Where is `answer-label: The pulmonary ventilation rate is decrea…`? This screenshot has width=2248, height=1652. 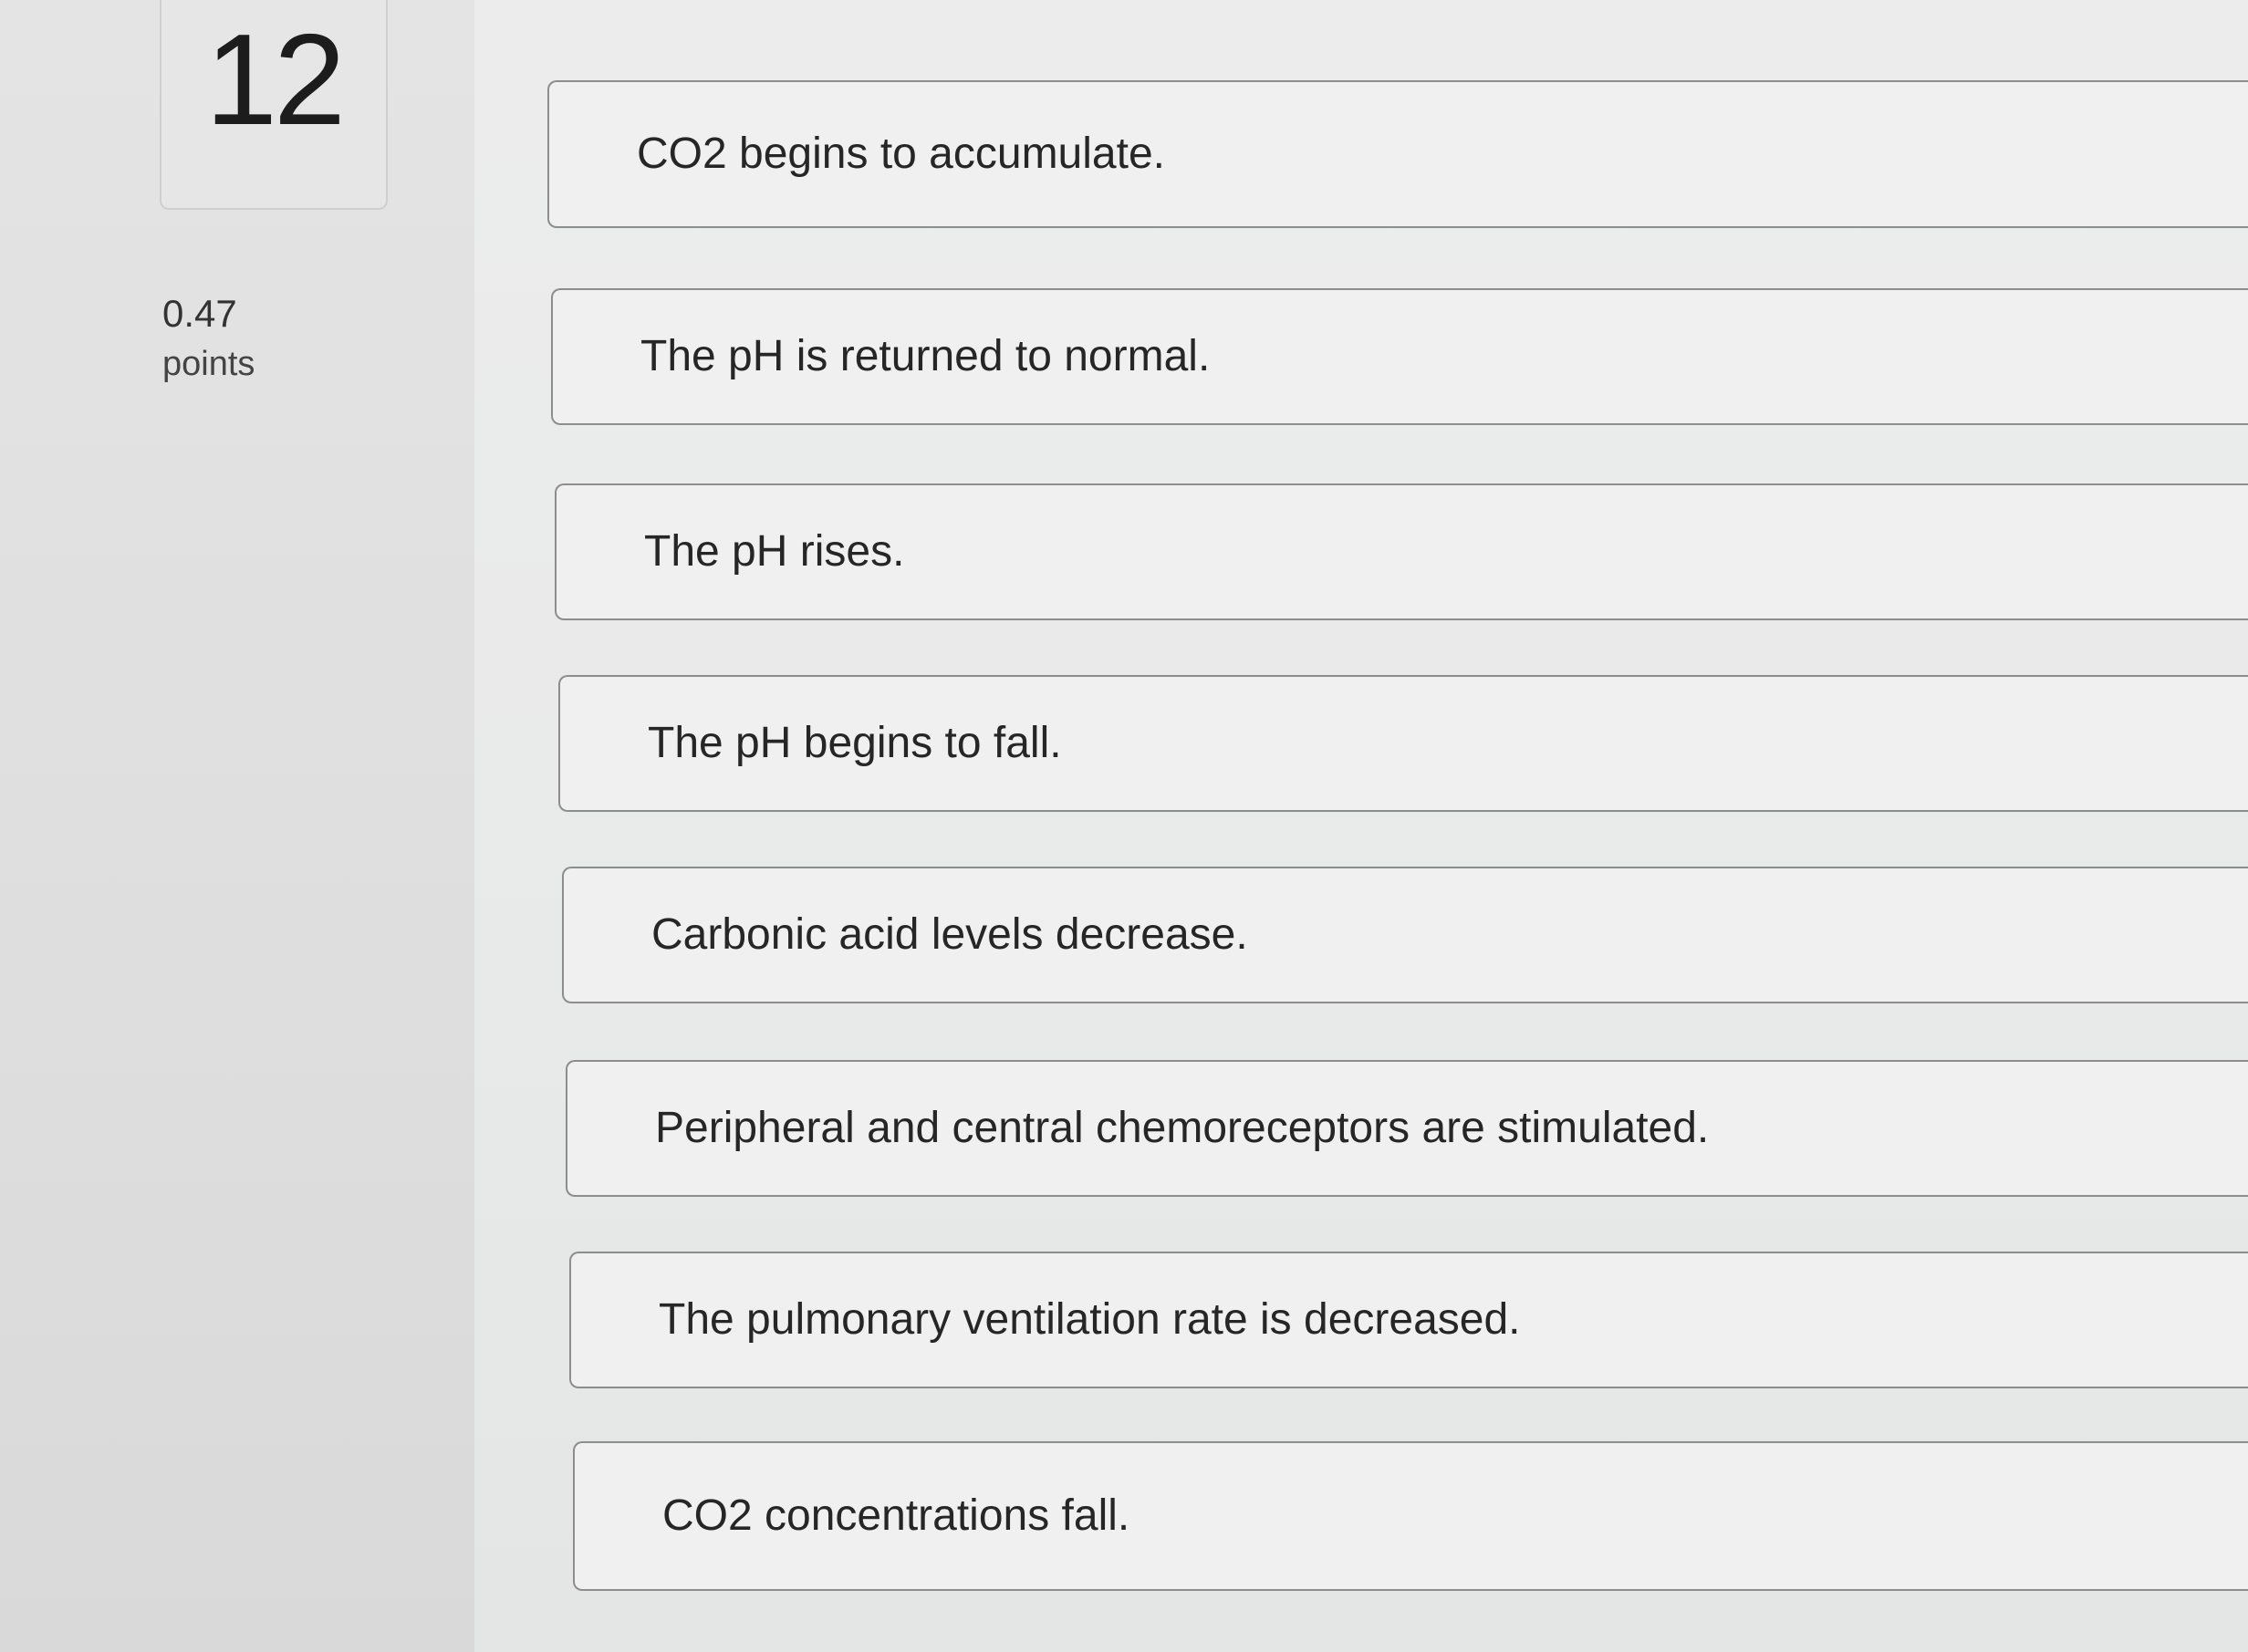 answer-label: The pulmonary ventilation rate is decrea… is located at coordinates (1090, 1320).